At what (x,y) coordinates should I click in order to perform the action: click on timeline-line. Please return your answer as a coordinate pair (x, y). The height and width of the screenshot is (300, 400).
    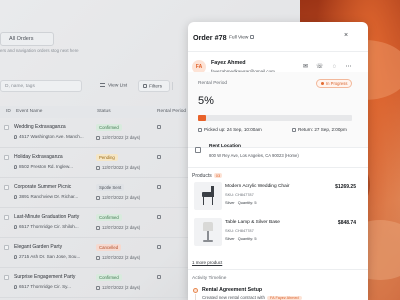
    Looking at the image, I should click on (195, 297).